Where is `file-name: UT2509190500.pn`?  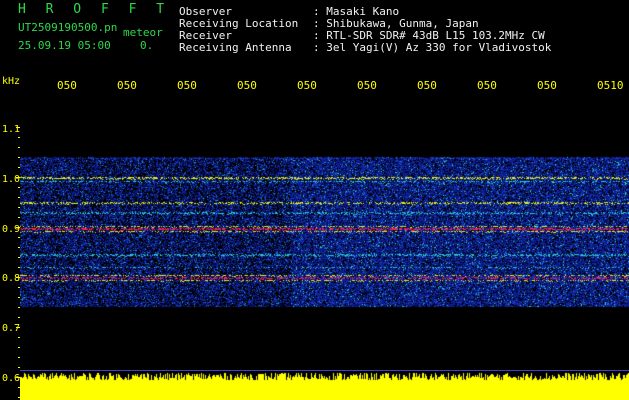
file-name: UT2509190500.pn is located at coordinates (68, 27).